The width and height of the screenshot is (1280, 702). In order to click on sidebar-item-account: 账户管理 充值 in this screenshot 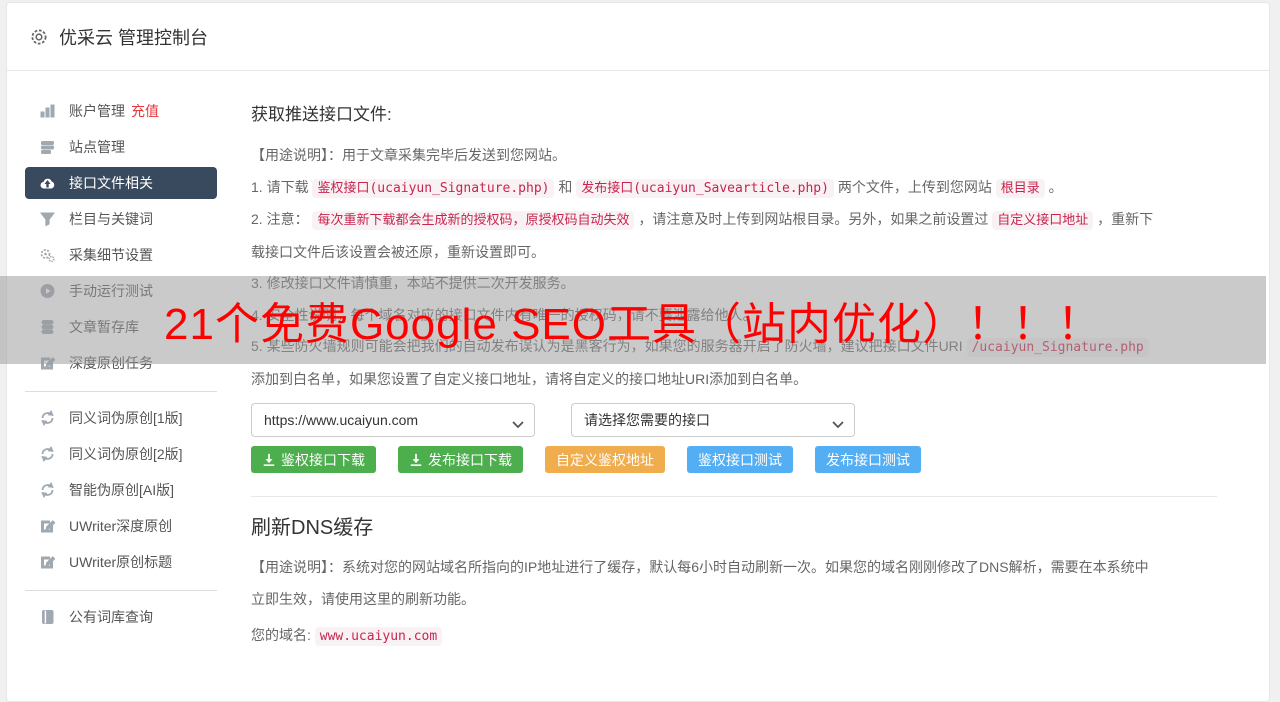, I will do `click(121, 111)`.